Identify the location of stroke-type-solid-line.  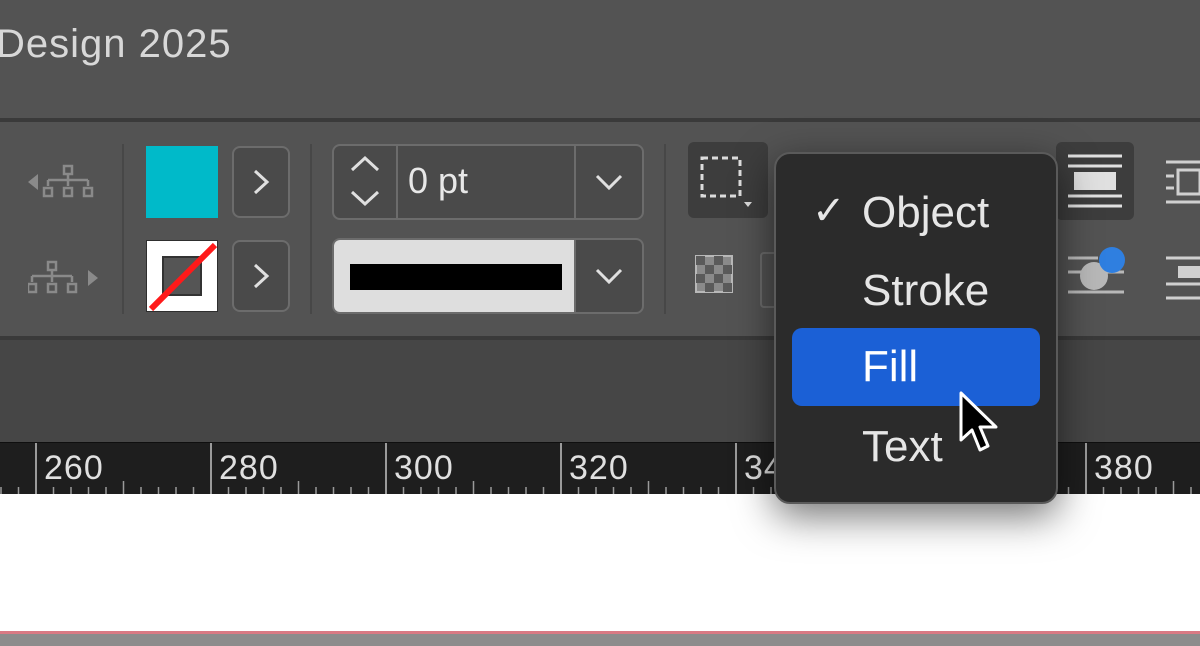
(456, 277).